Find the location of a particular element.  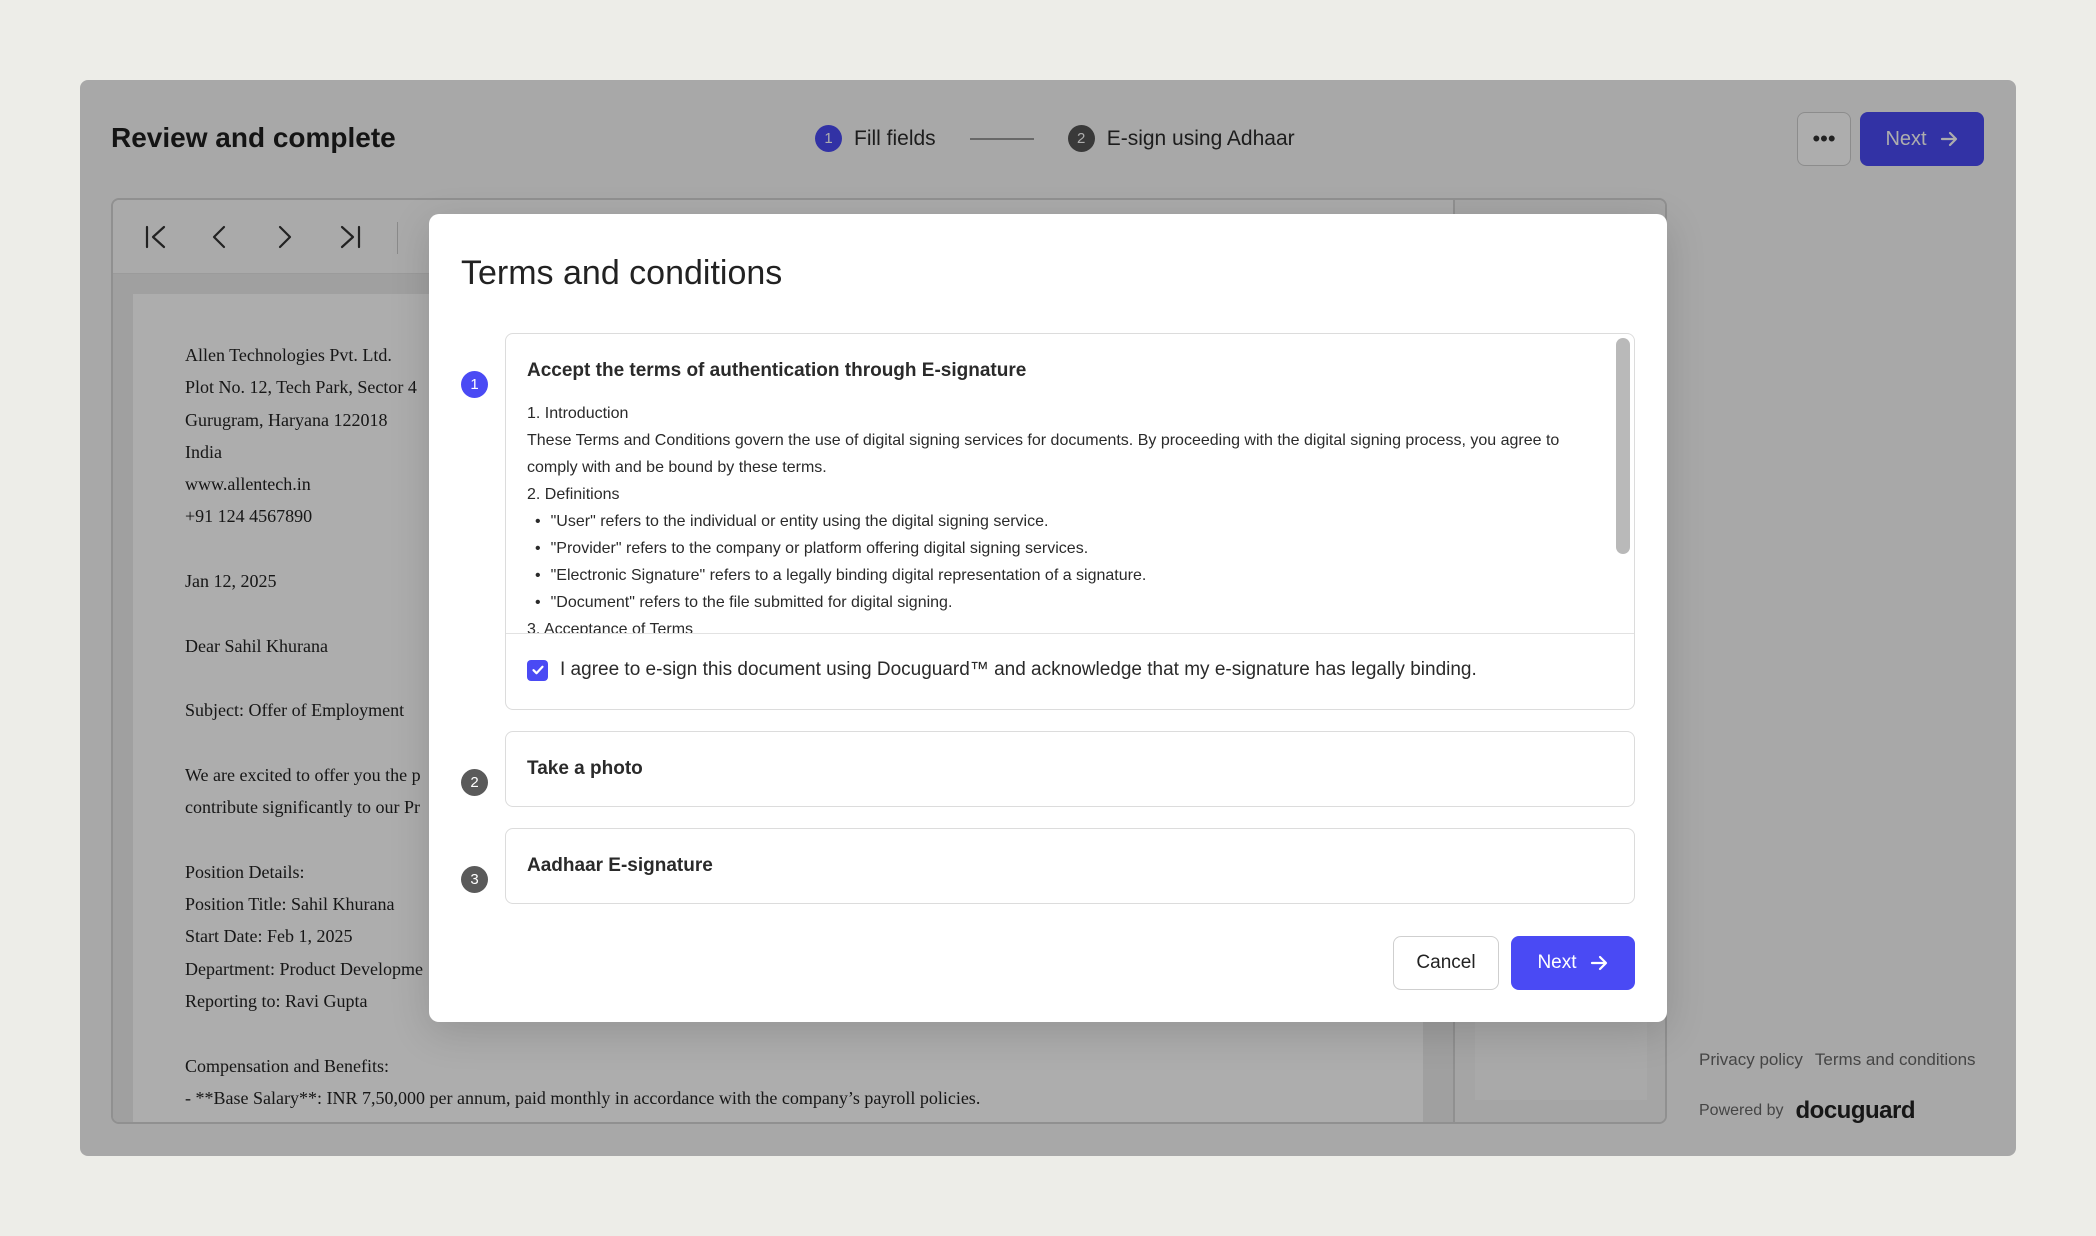

terms-heading: 2. Definitions is located at coordinates (573, 494).